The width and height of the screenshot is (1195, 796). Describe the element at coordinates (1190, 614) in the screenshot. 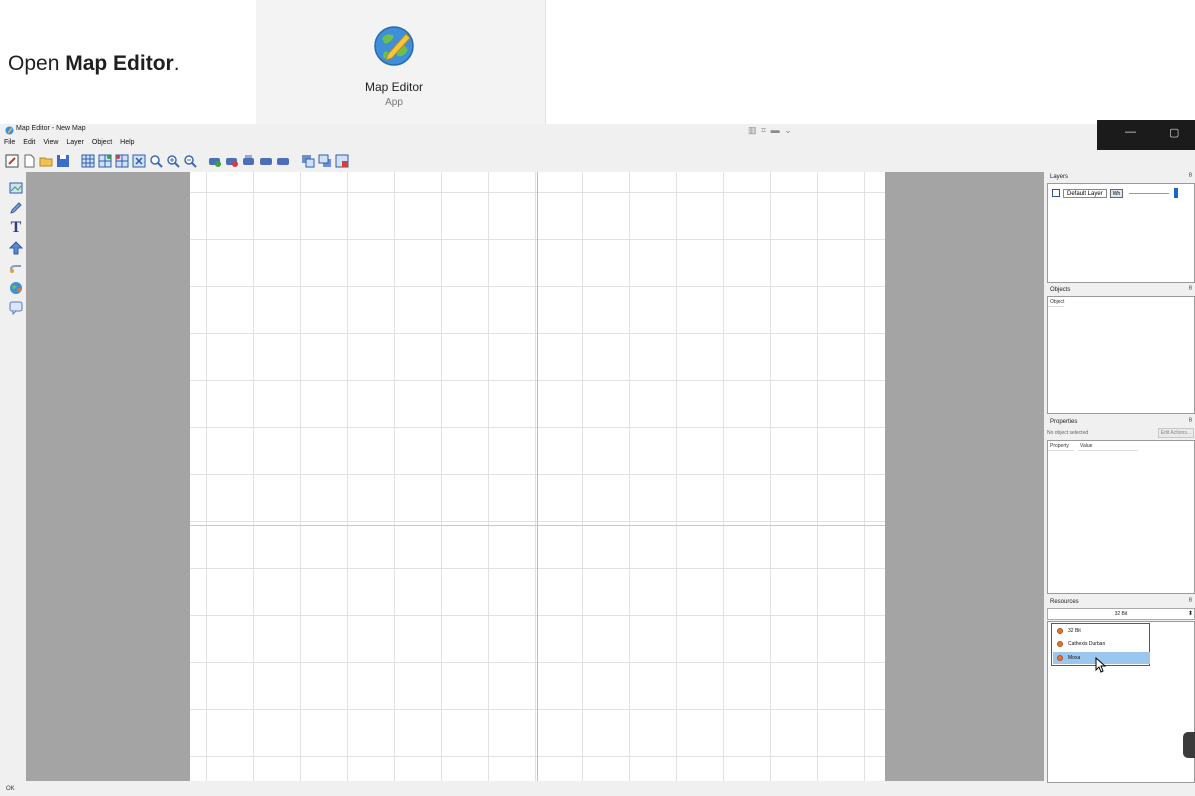

I see `select-arrow-icon: ⬍` at that location.